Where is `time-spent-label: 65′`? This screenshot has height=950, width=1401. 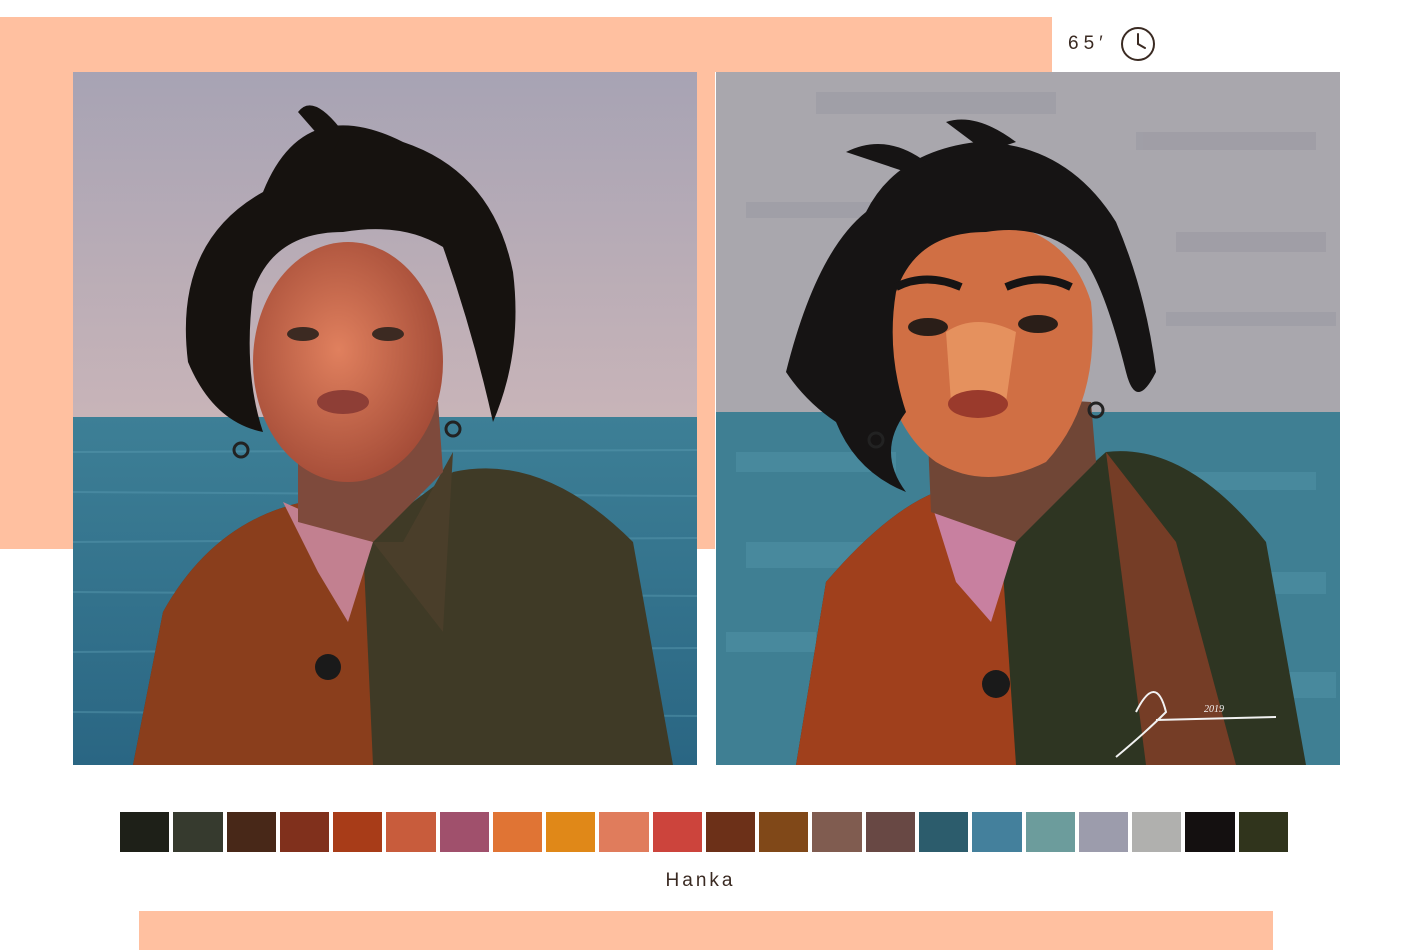 time-spent-label: 65′ is located at coordinates (1088, 43).